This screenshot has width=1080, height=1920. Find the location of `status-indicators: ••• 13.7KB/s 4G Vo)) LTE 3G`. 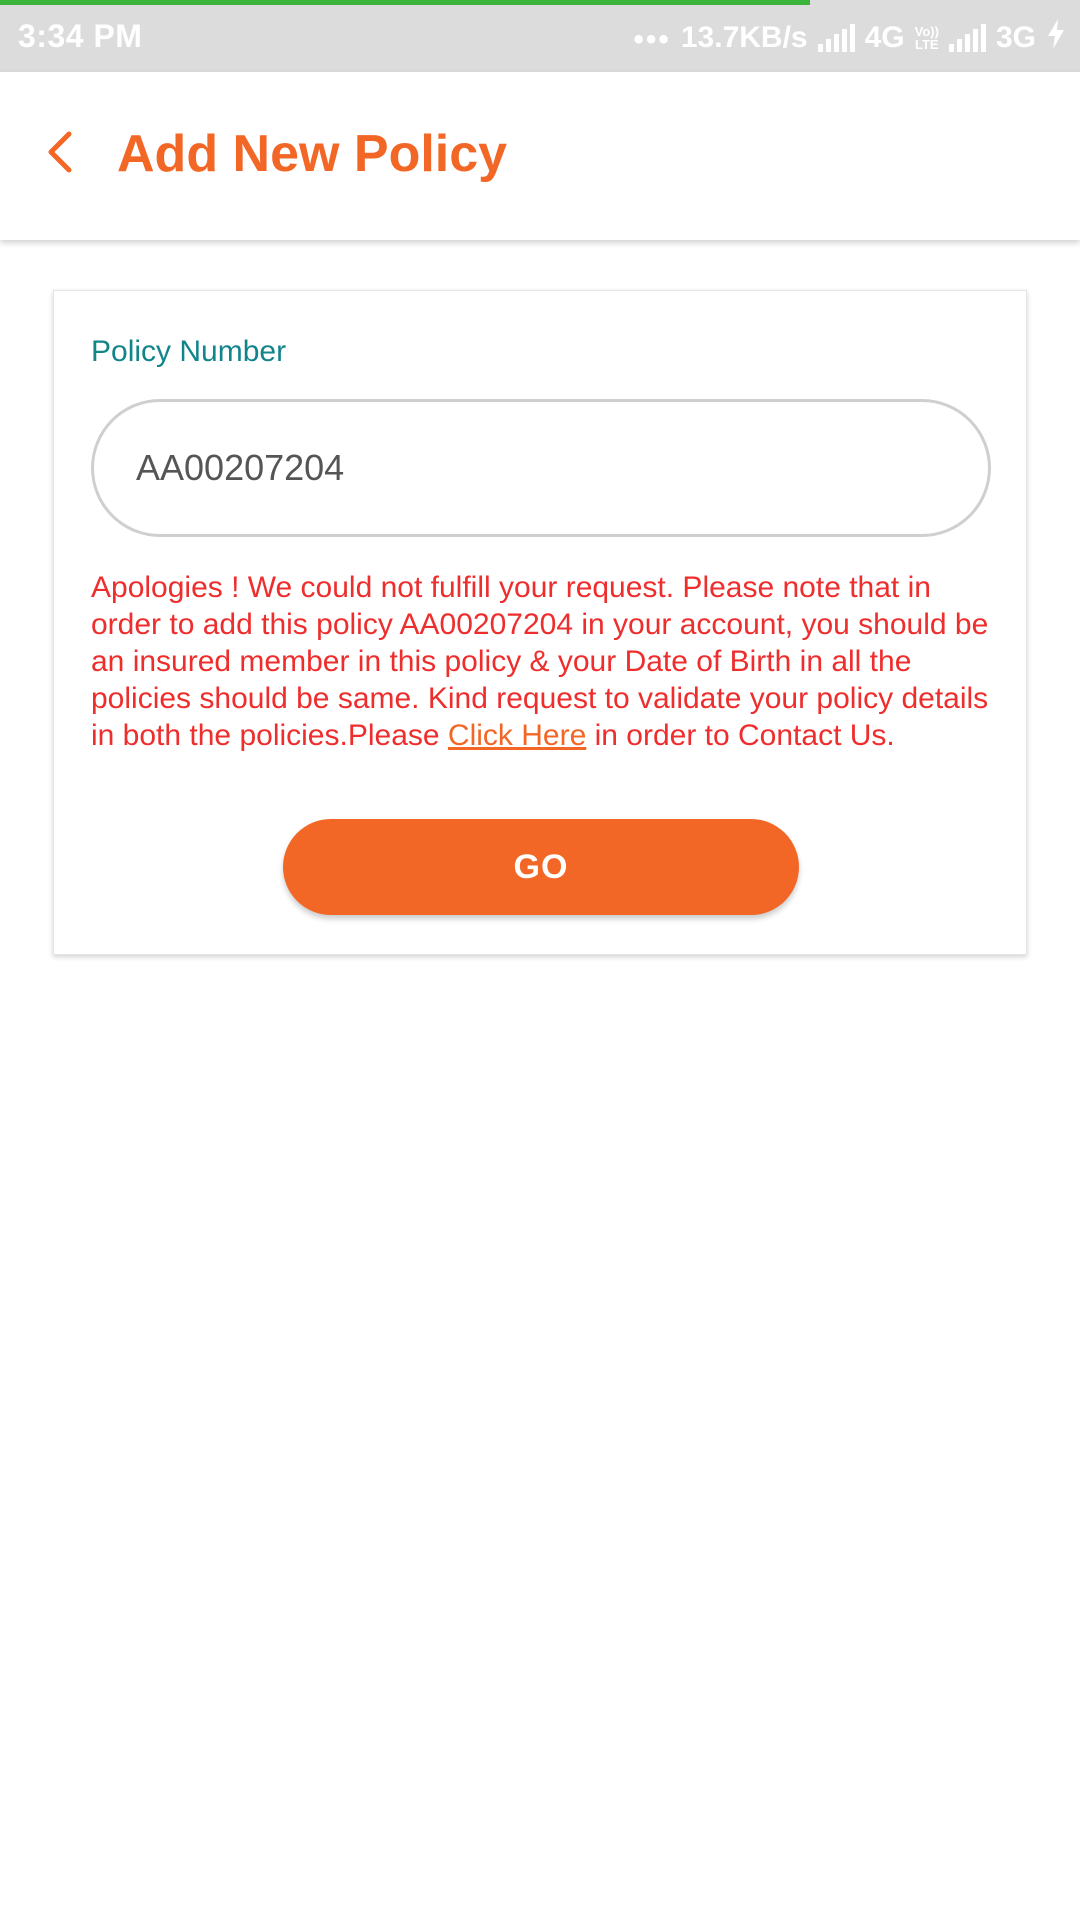

status-indicators: ••• 13.7KB/s 4G Vo)) LTE 3G is located at coordinates (849, 38).